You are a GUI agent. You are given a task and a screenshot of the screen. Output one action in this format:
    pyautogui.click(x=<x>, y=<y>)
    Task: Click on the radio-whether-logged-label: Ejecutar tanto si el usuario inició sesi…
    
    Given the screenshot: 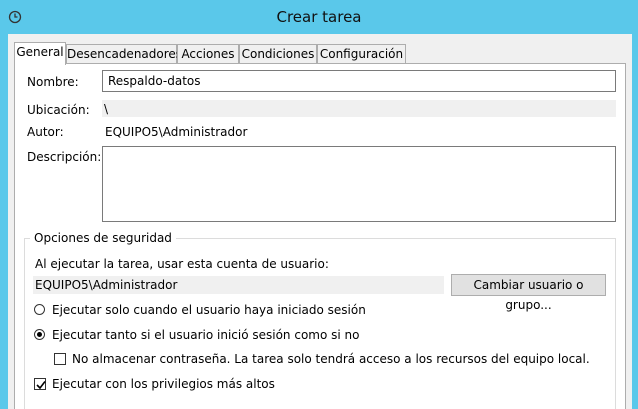 What is the action you would take?
    pyautogui.click(x=205, y=335)
    